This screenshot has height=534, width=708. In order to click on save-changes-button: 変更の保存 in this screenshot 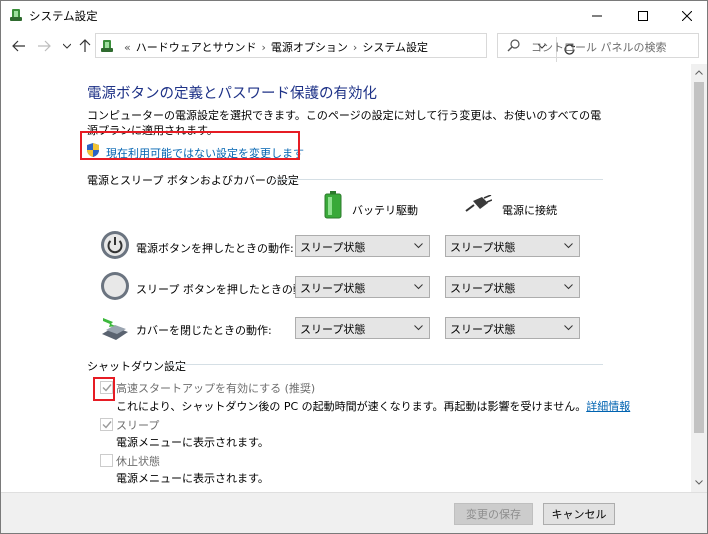, I will do `click(493, 514)`.